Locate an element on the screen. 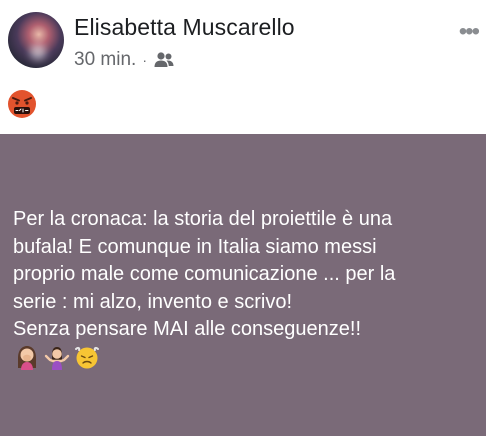  friends-icon is located at coordinates (164, 59).